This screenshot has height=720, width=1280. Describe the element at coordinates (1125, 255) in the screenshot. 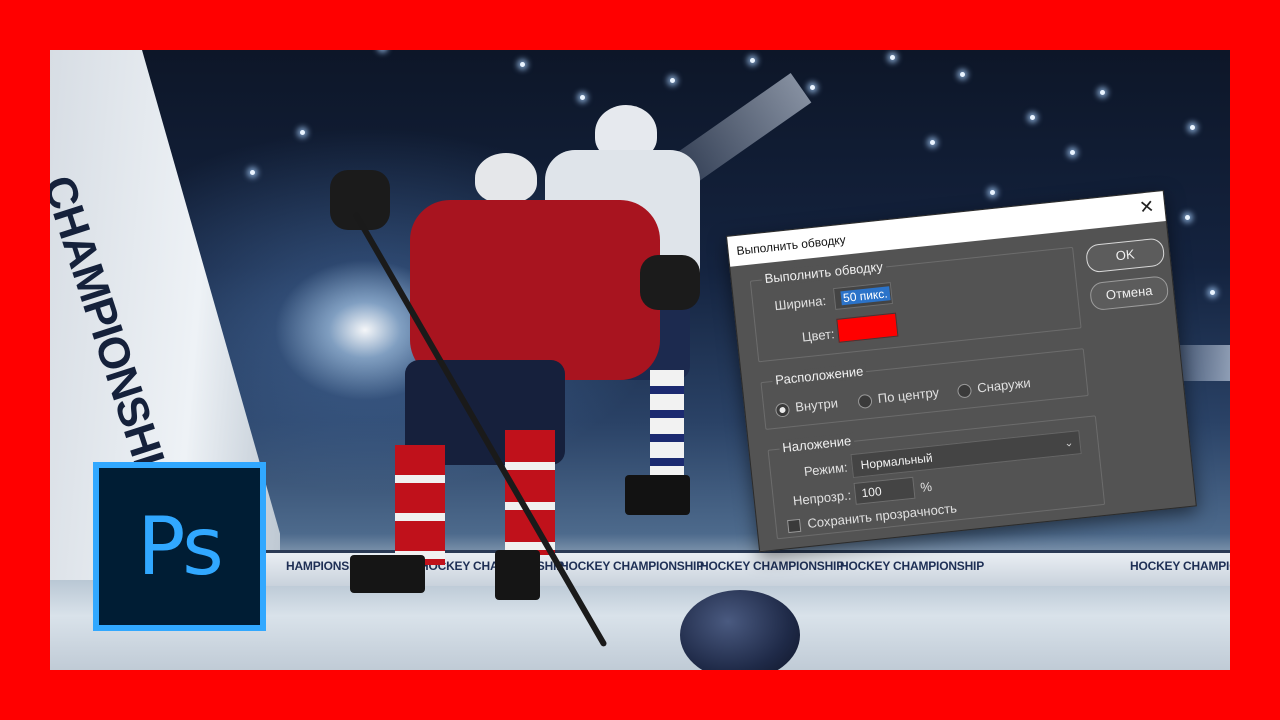

I see `ok-button: OK` at that location.